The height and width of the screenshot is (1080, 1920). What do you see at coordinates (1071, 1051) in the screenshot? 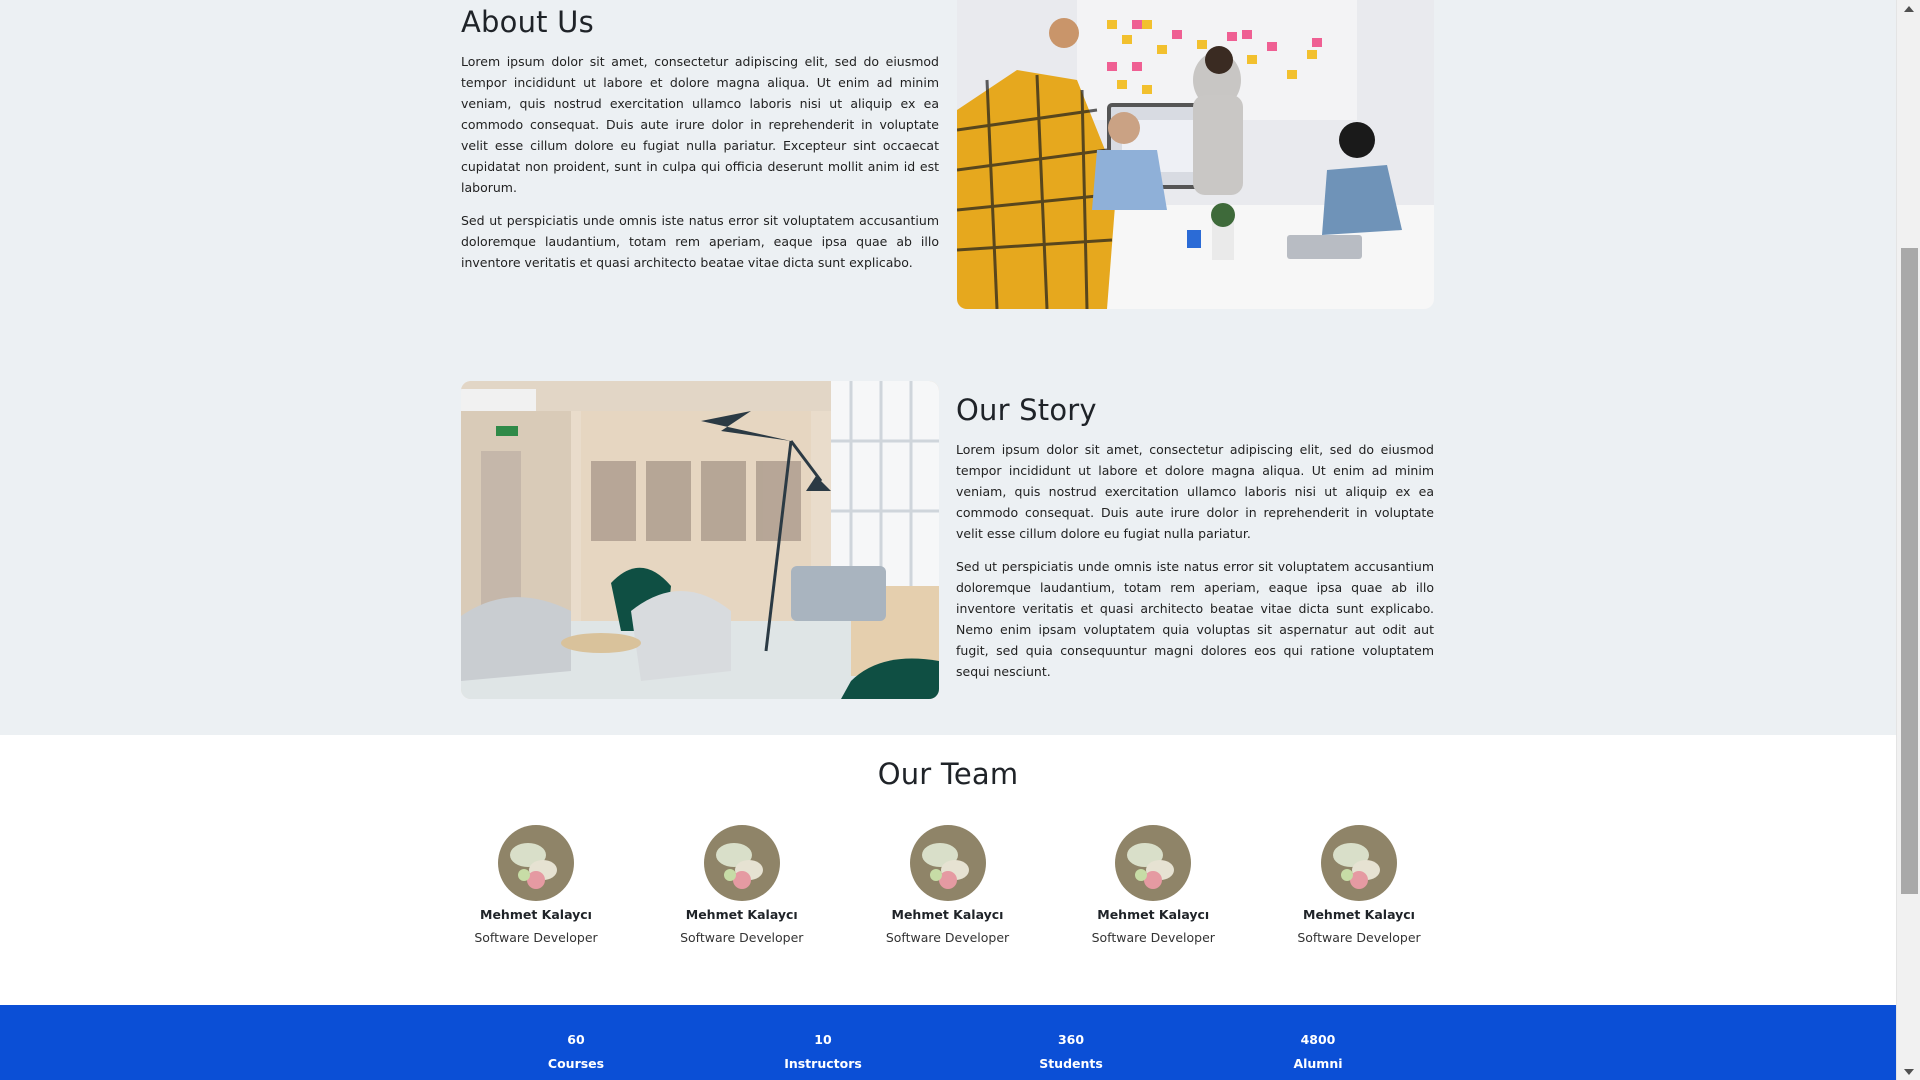
I see `stat-students: 360 Students` at bounding box center [1071, 1051].